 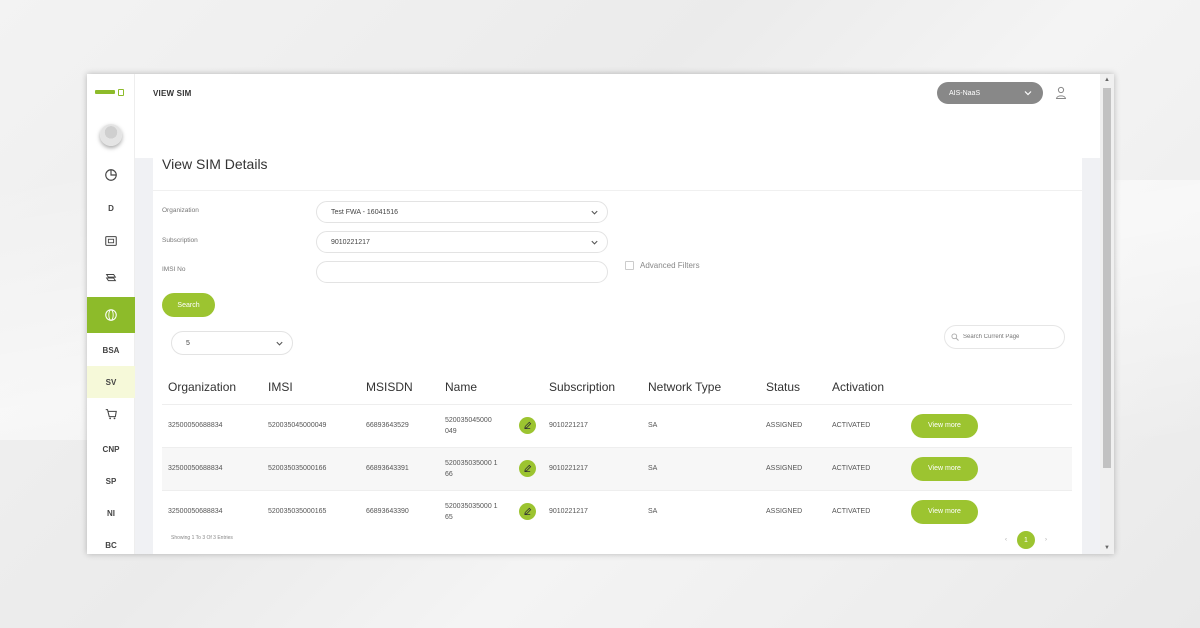 I want to click on sidebar-item-sp: SP, so click(x=111, y=481).